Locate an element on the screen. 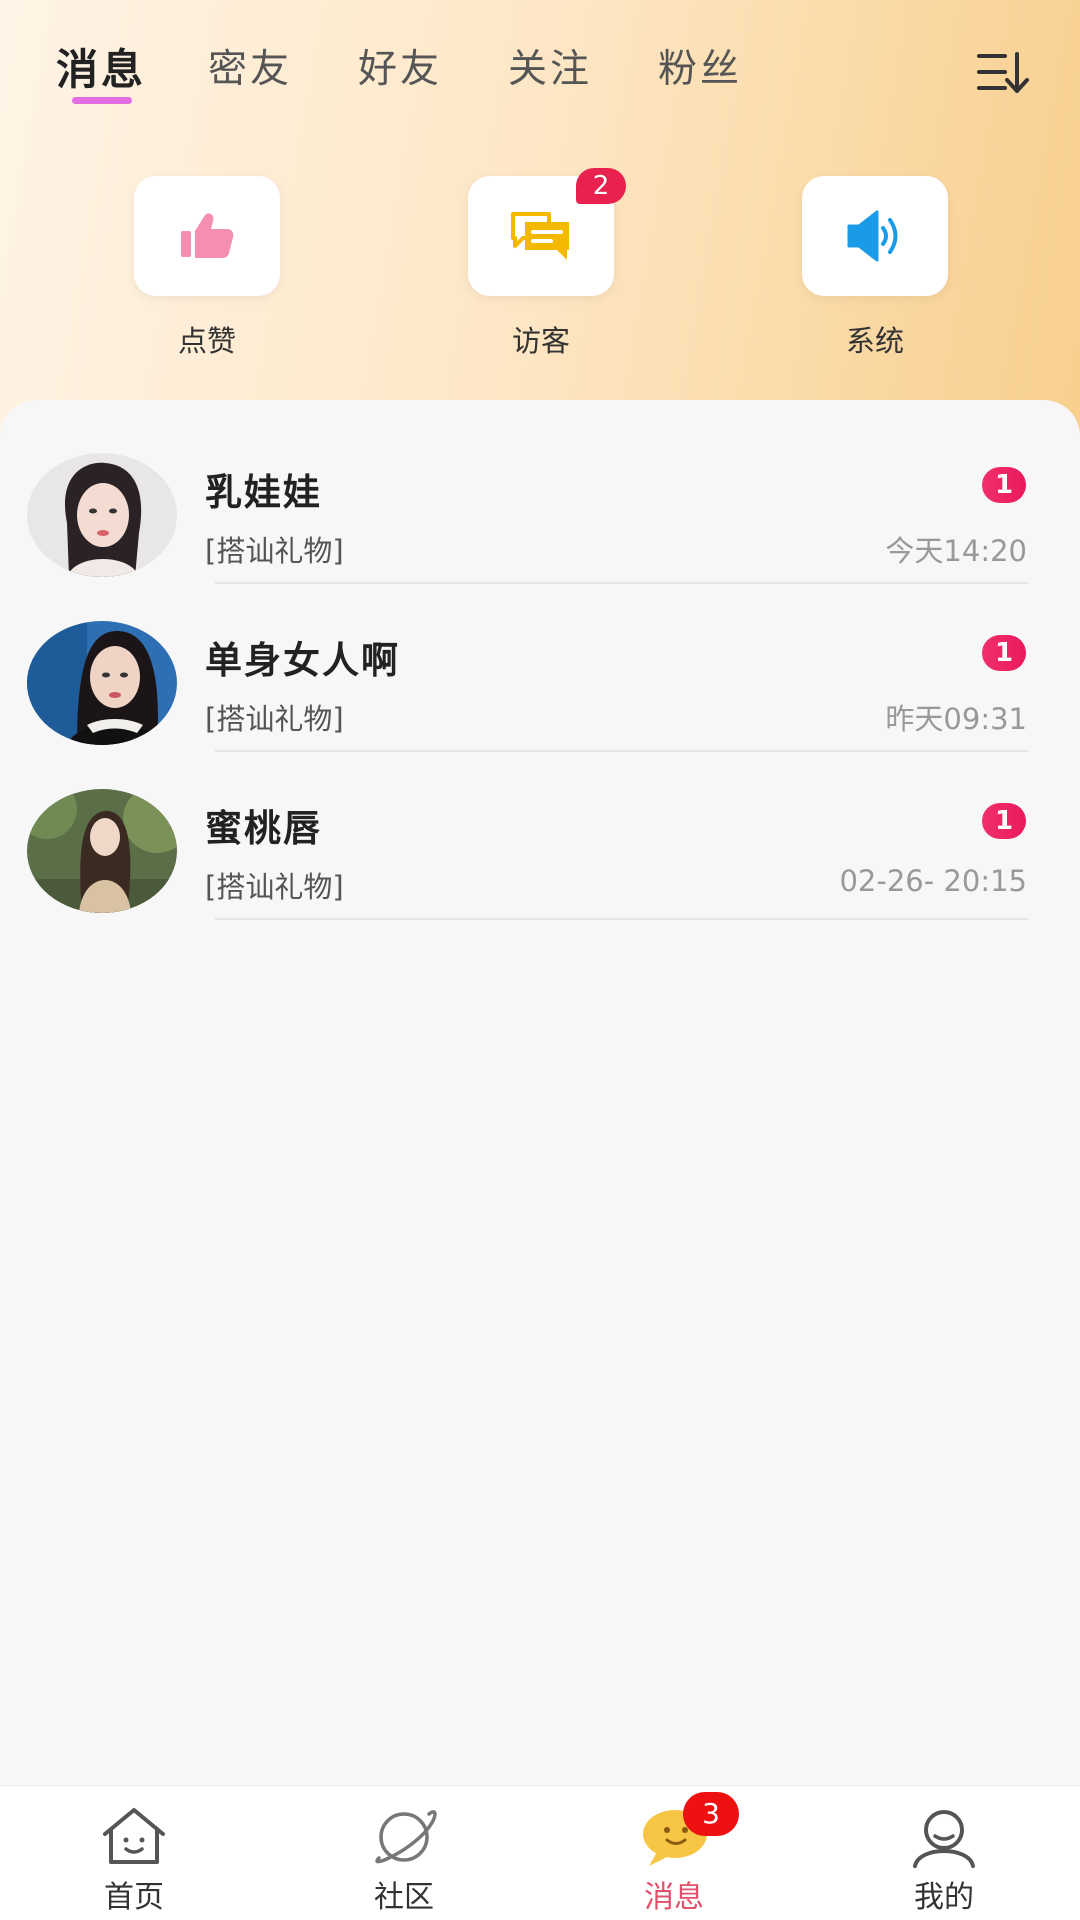 The width and height of the screenshot is (1080, 1920). timestamp: 今天14:20 is located at coordinates (956, 551).